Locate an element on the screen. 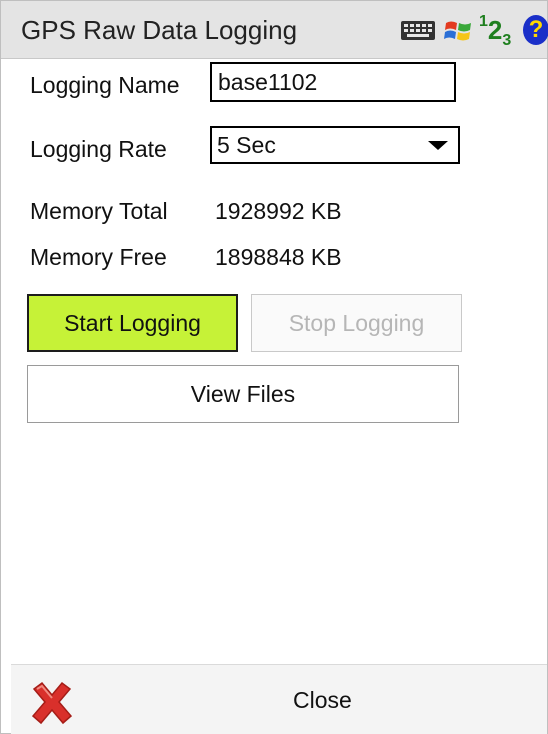 Image resolution: width=548 pixels, height=734 pixels. view-files-label: View Files is located at coordinates (243, 393).